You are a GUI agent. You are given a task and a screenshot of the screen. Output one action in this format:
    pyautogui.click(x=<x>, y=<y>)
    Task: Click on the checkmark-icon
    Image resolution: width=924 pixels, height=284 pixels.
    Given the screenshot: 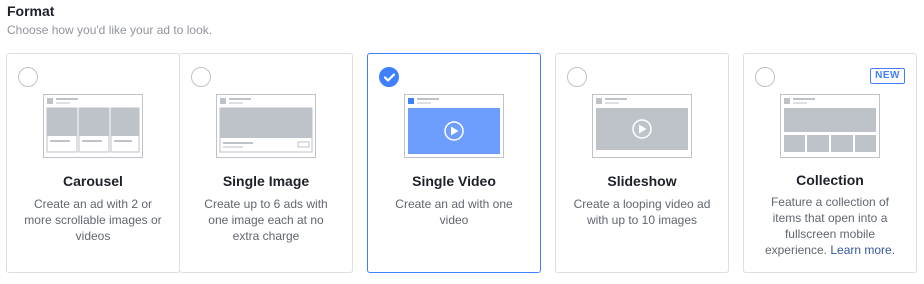 What is the action you would take?
    pyautogui.click(x=389, y=77)
    